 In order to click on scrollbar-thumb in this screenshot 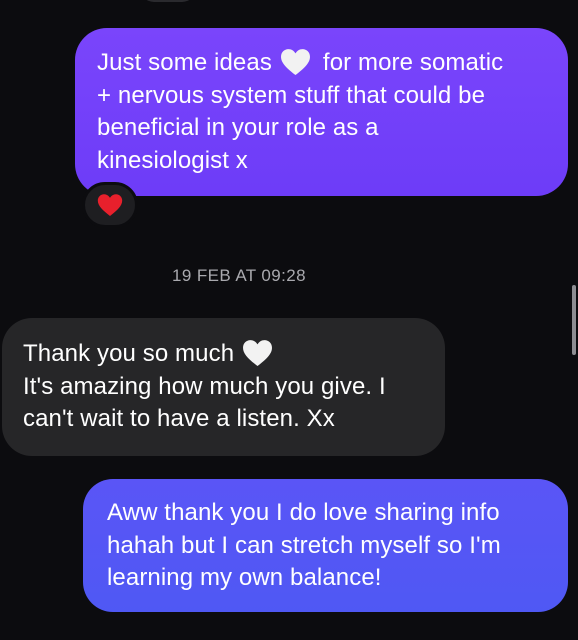, I will do `click(574, 320)`.